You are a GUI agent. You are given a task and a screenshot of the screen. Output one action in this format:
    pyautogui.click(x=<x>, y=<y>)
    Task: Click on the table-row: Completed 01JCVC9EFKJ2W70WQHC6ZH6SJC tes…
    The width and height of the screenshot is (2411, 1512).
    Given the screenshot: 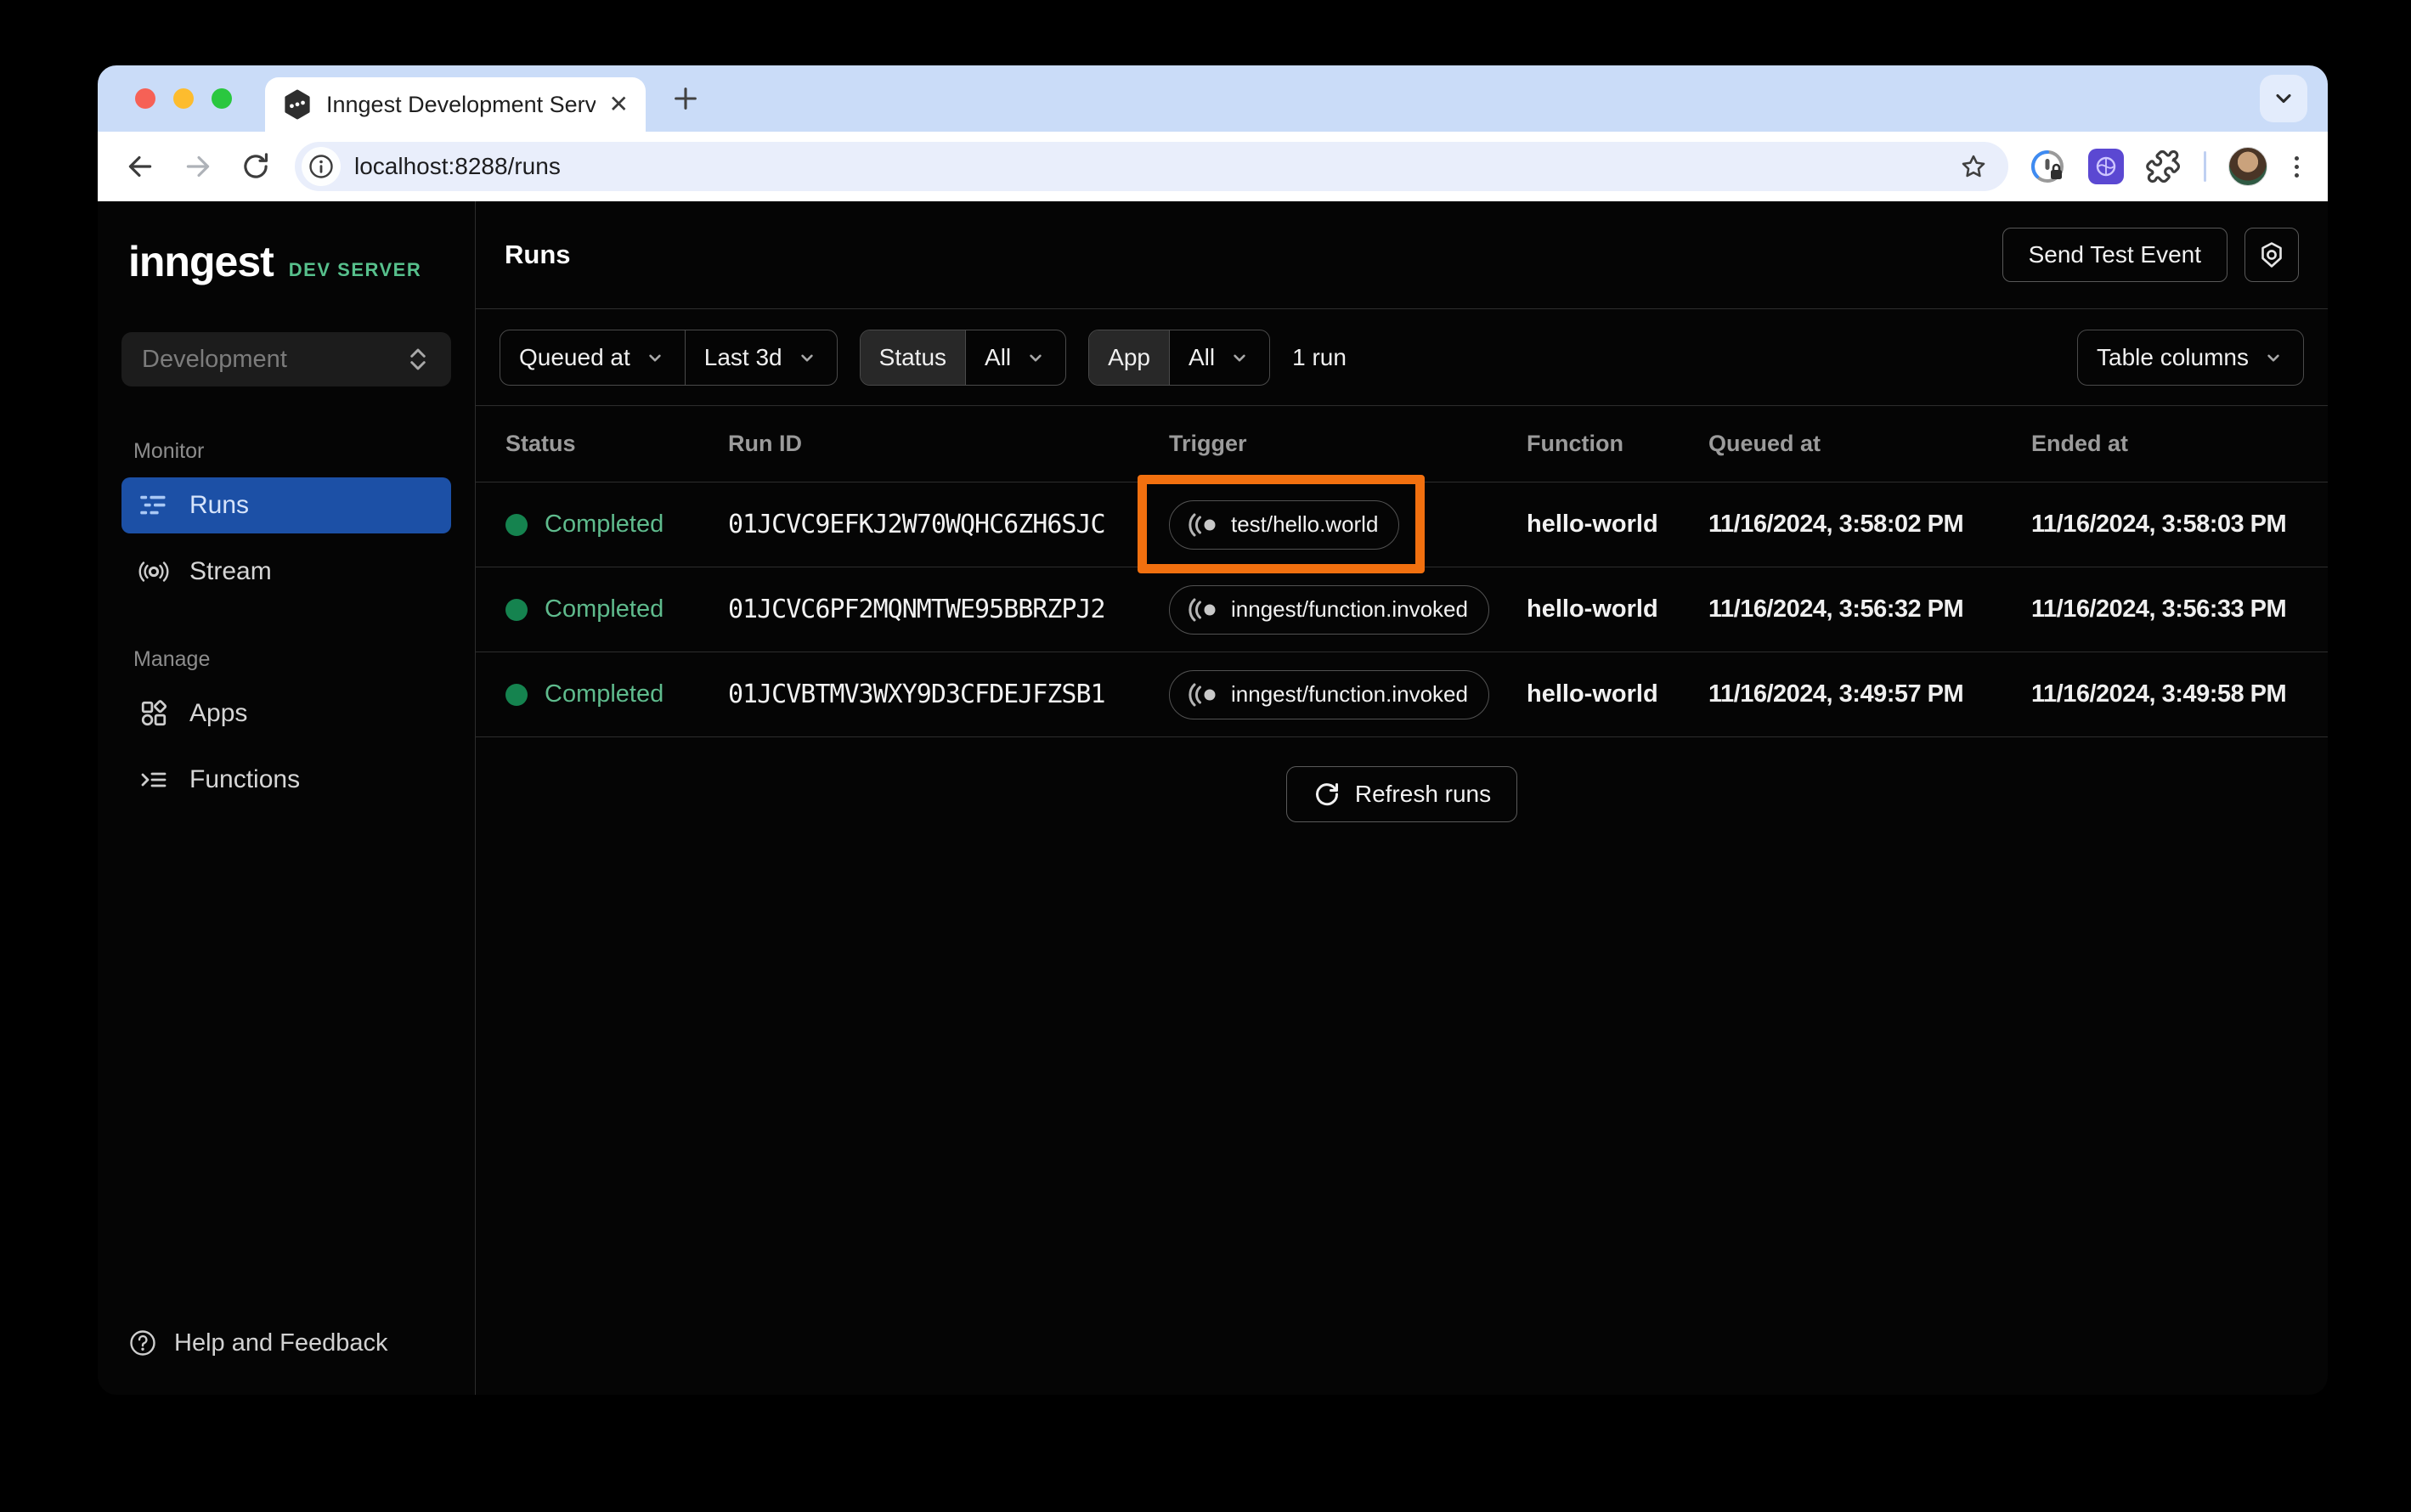 What is the action you would take?
    pyautogui.click(x=1402, y=524)
    